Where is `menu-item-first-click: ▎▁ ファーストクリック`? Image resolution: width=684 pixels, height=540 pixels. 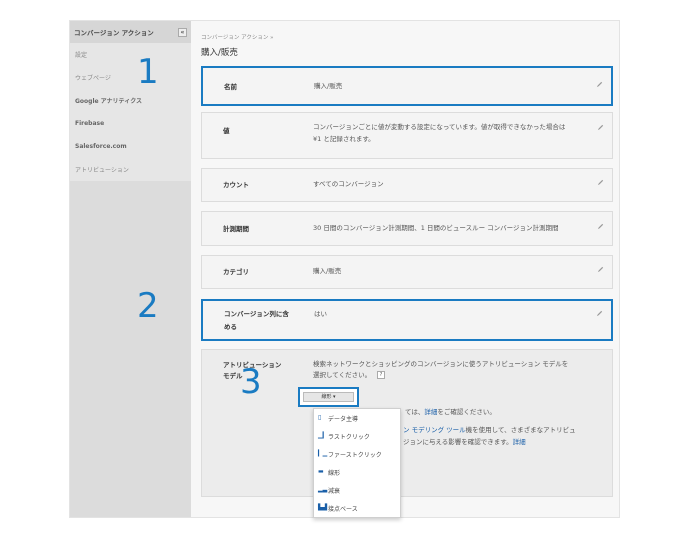
menu-item-first-click: ▎▁ ファーストクリック is located at coordinates (357, 454).